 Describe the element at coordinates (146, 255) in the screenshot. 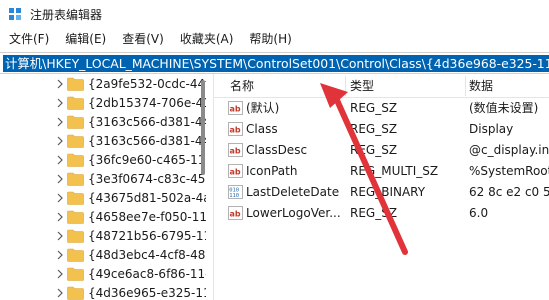

I see `tree-item-label: {48d3ebc4-4cf8-48` at that location.